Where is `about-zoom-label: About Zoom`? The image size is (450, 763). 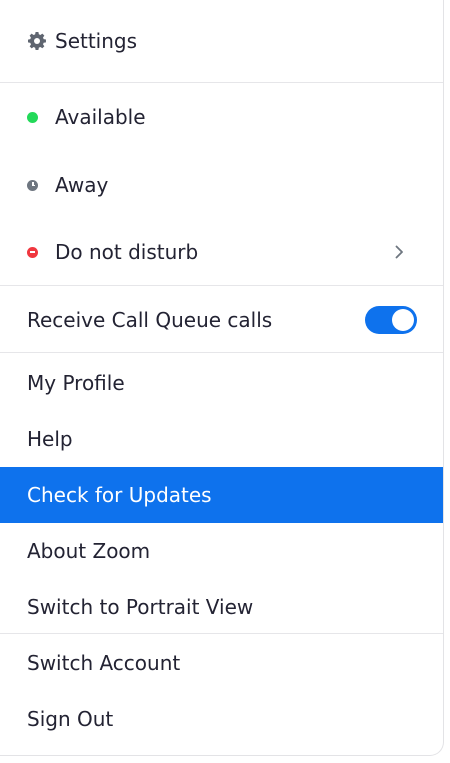
about-zoom-label: About Zoom is located at coordinates (89, 551).